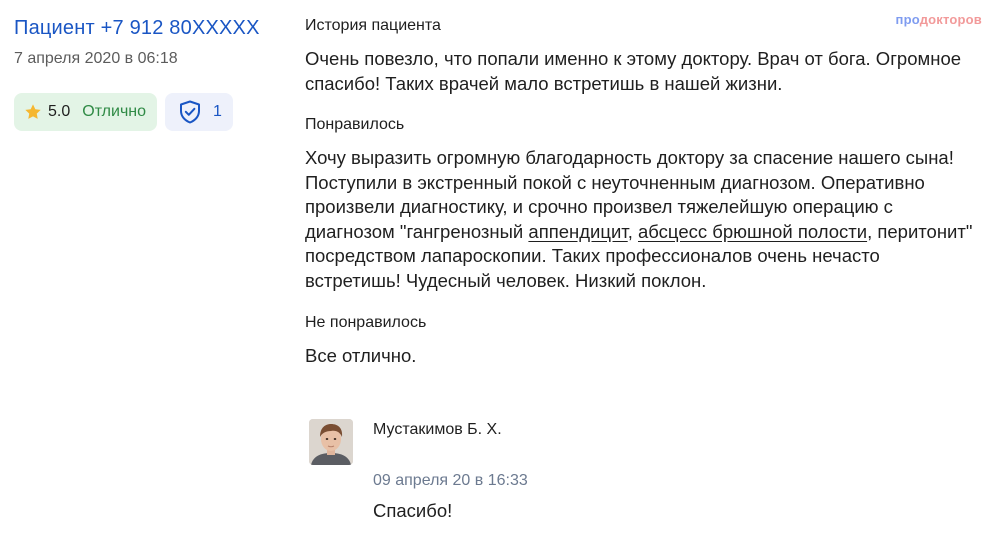 The height and width of the screenshot is (538, 1000). Describe the element at coordinates (577, 231) in the screenshot. I see `link-appendicitis: аппендицит` at that location.